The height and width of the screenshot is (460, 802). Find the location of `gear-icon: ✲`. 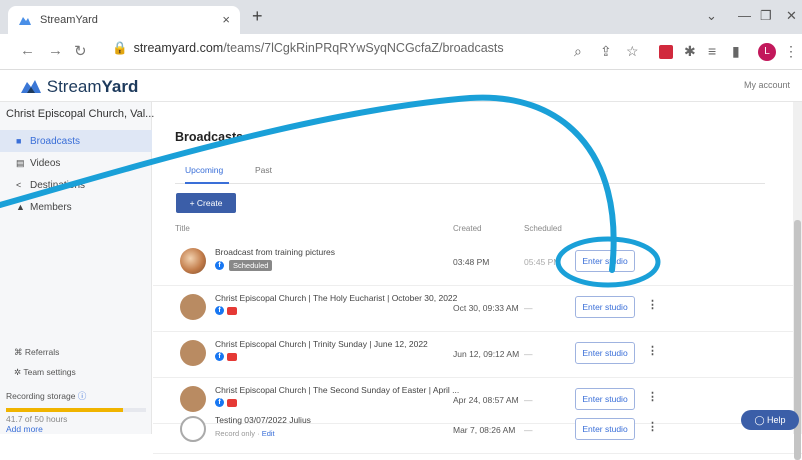

gear-icon: ✲ is located at coordinates (19, 372).